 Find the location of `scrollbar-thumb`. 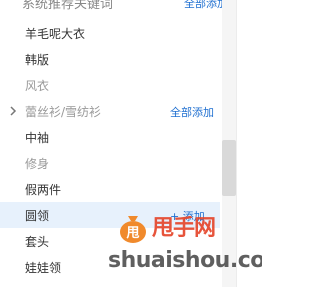

scrollbar-thumb is located at coordinates (229, 168).